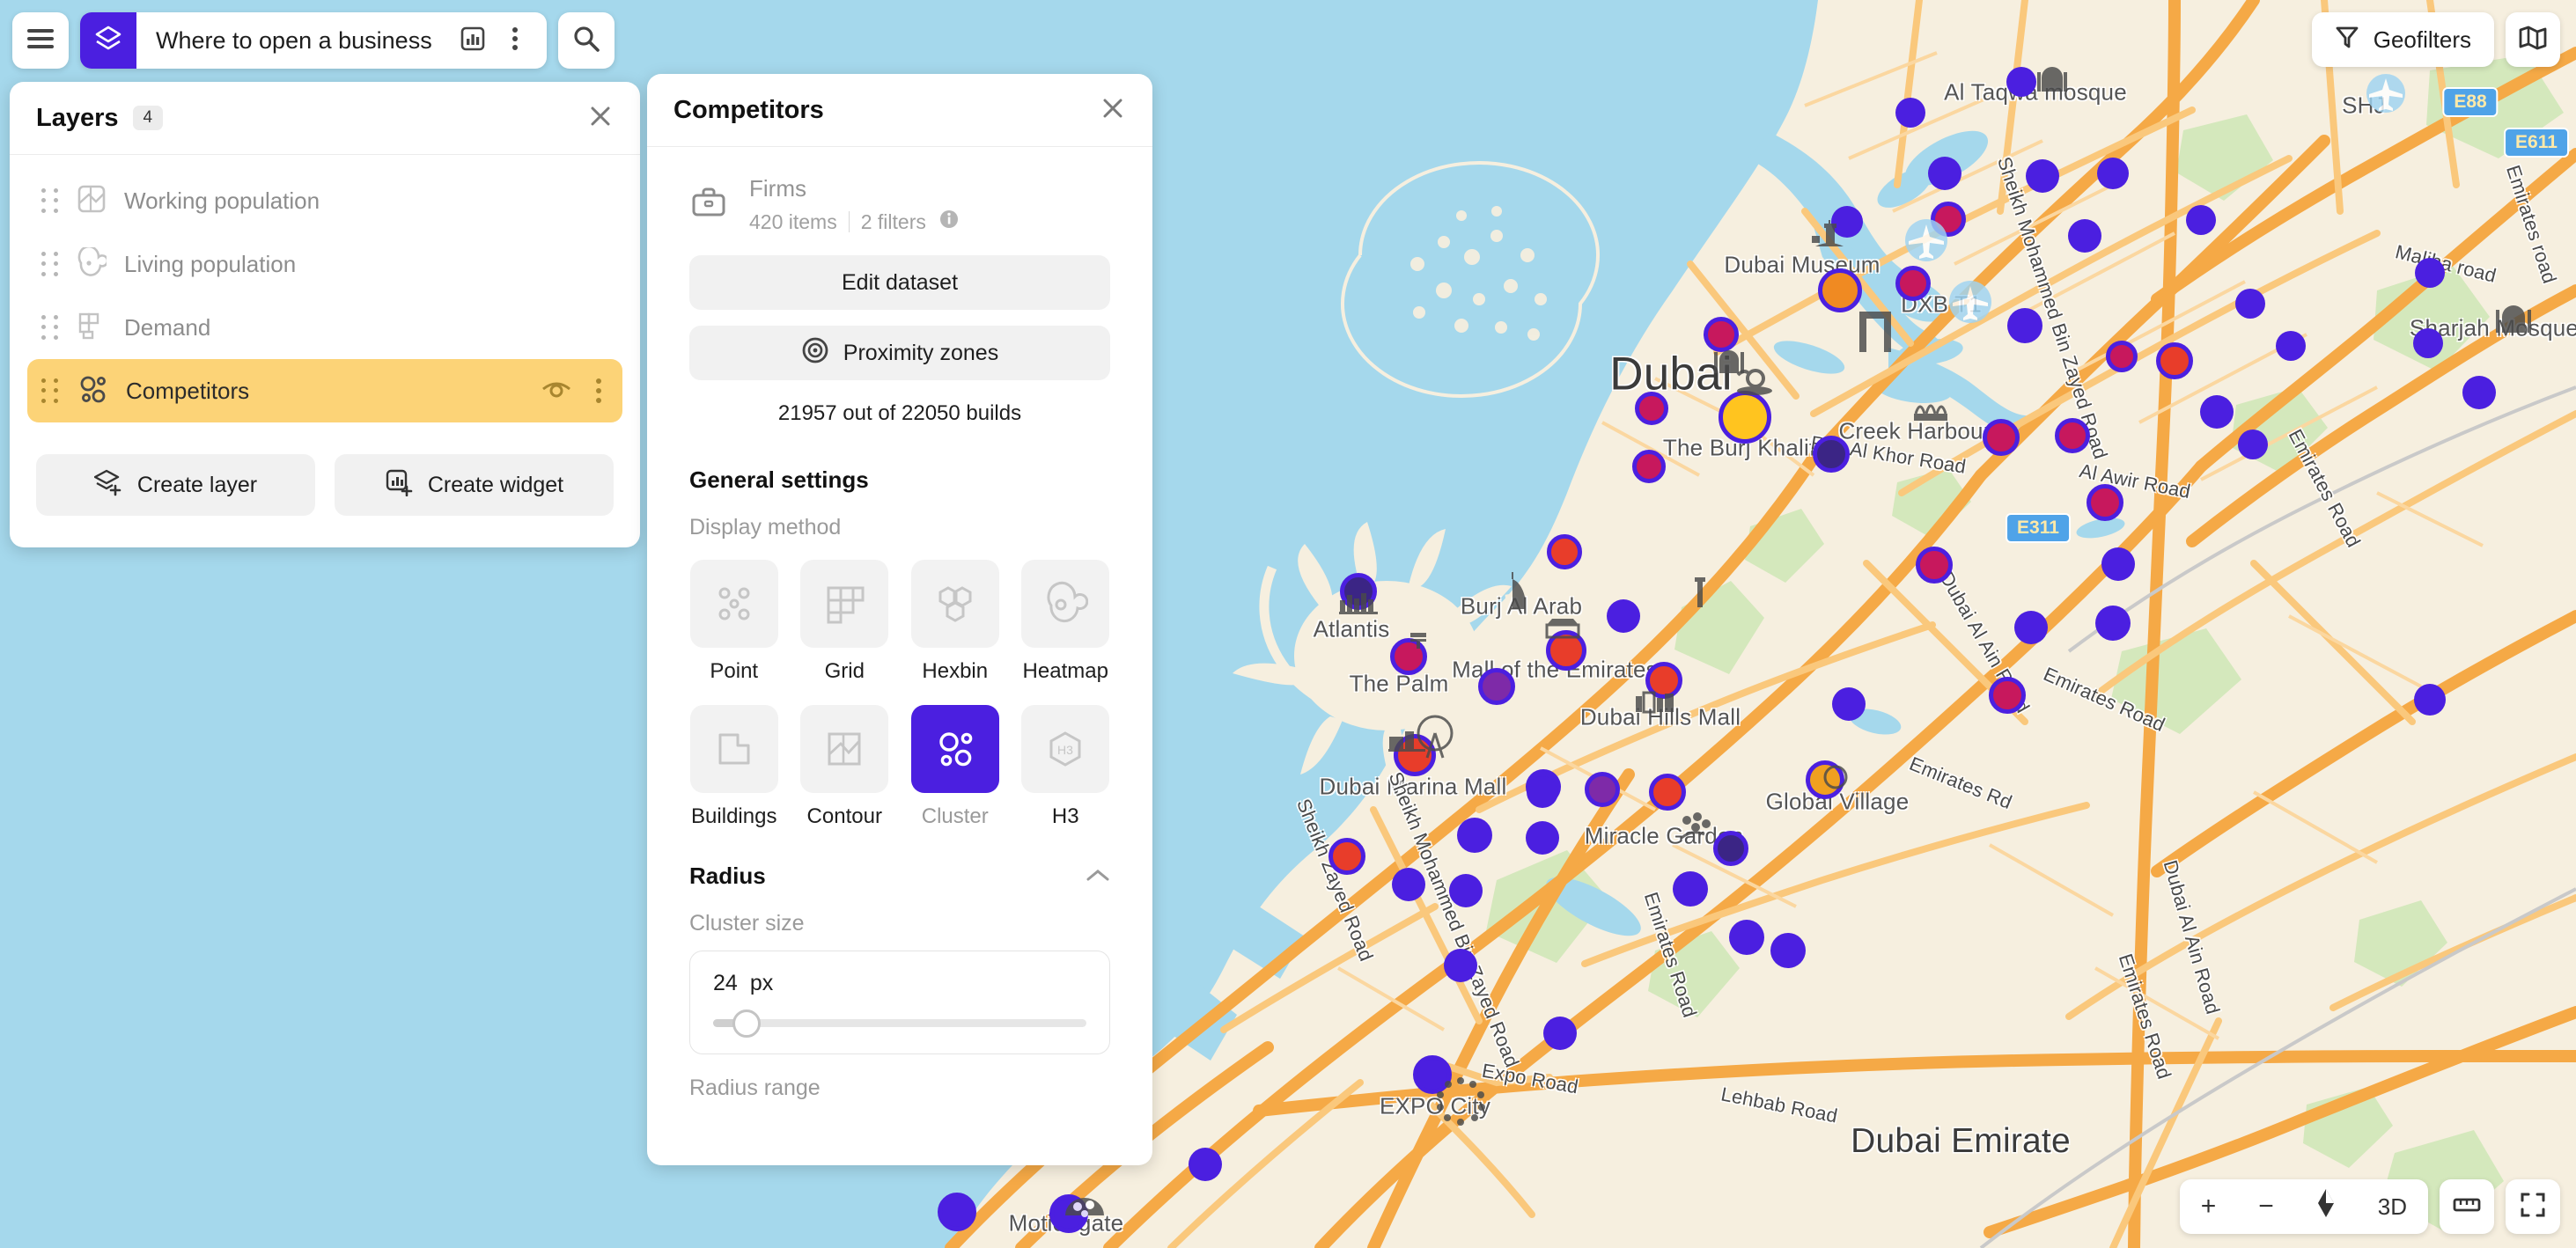 The image size is (2576, 1248). Describe the element at coordinates (955, 622) in the screenshot. I see `display-method-hexbin: Hexbin` at that location.